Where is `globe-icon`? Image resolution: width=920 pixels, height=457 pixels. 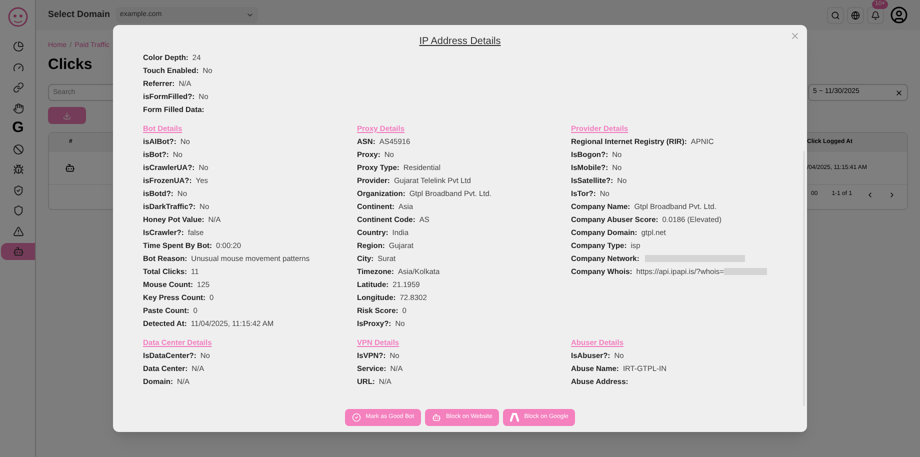
globe-icon is located at coordinates (855, 15).